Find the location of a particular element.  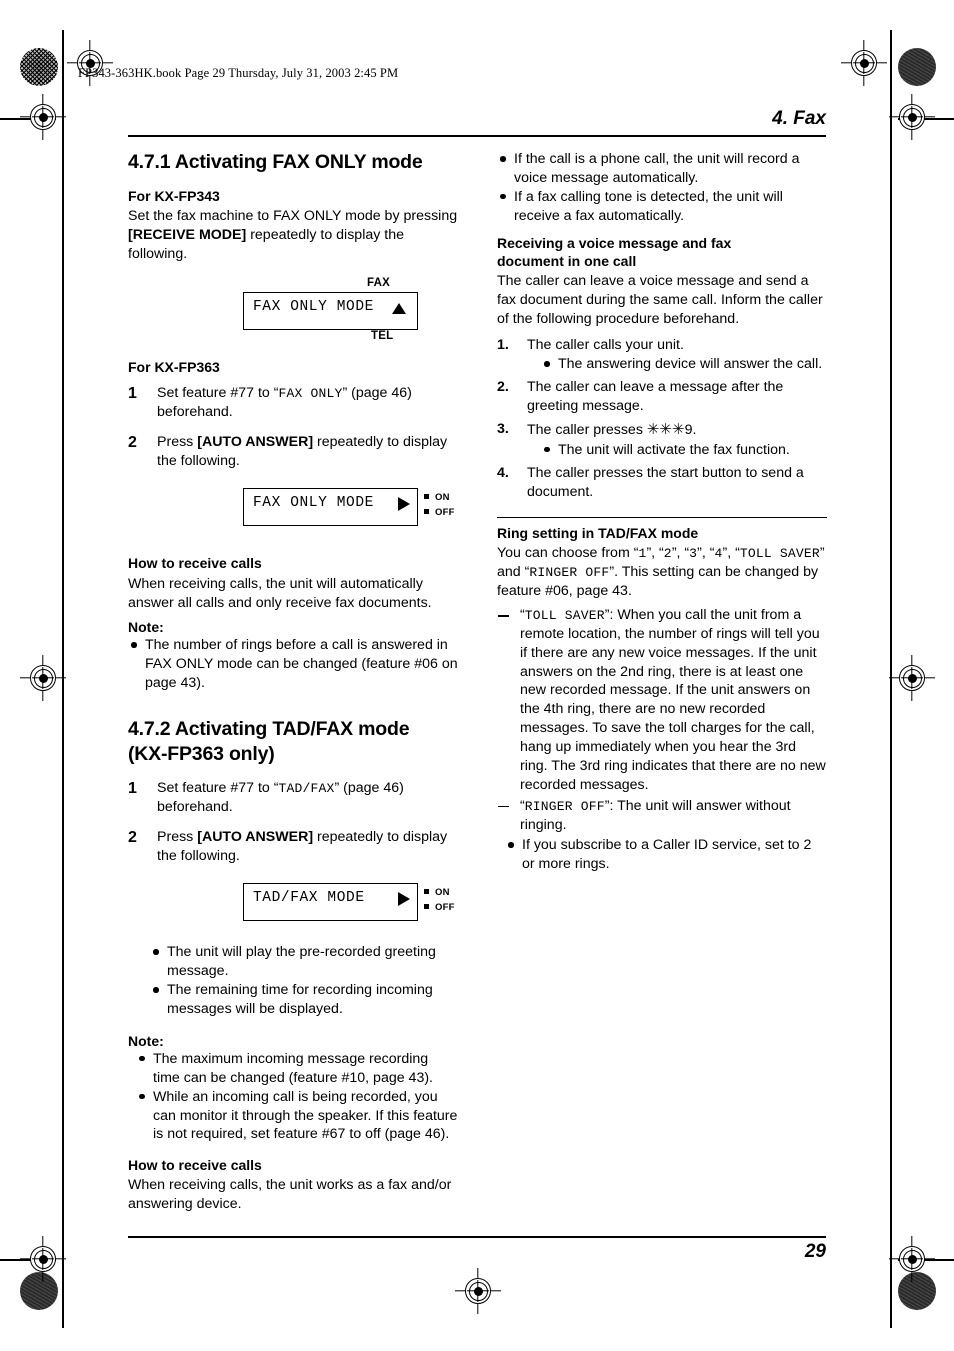

header-rule is located at coordinates (477, 136).